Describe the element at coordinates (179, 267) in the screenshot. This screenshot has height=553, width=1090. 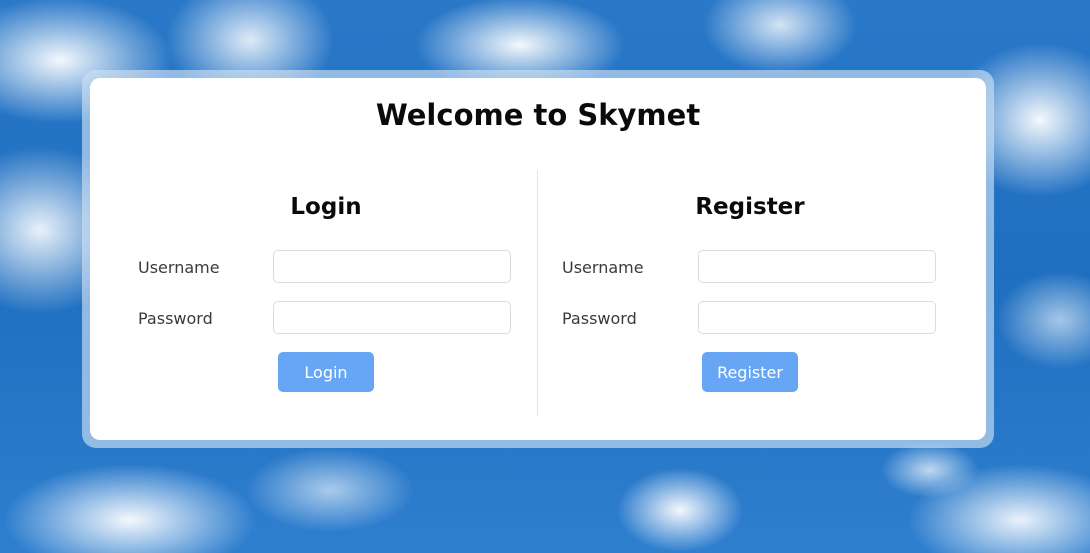
I see `login-username-label: Username` at that location.